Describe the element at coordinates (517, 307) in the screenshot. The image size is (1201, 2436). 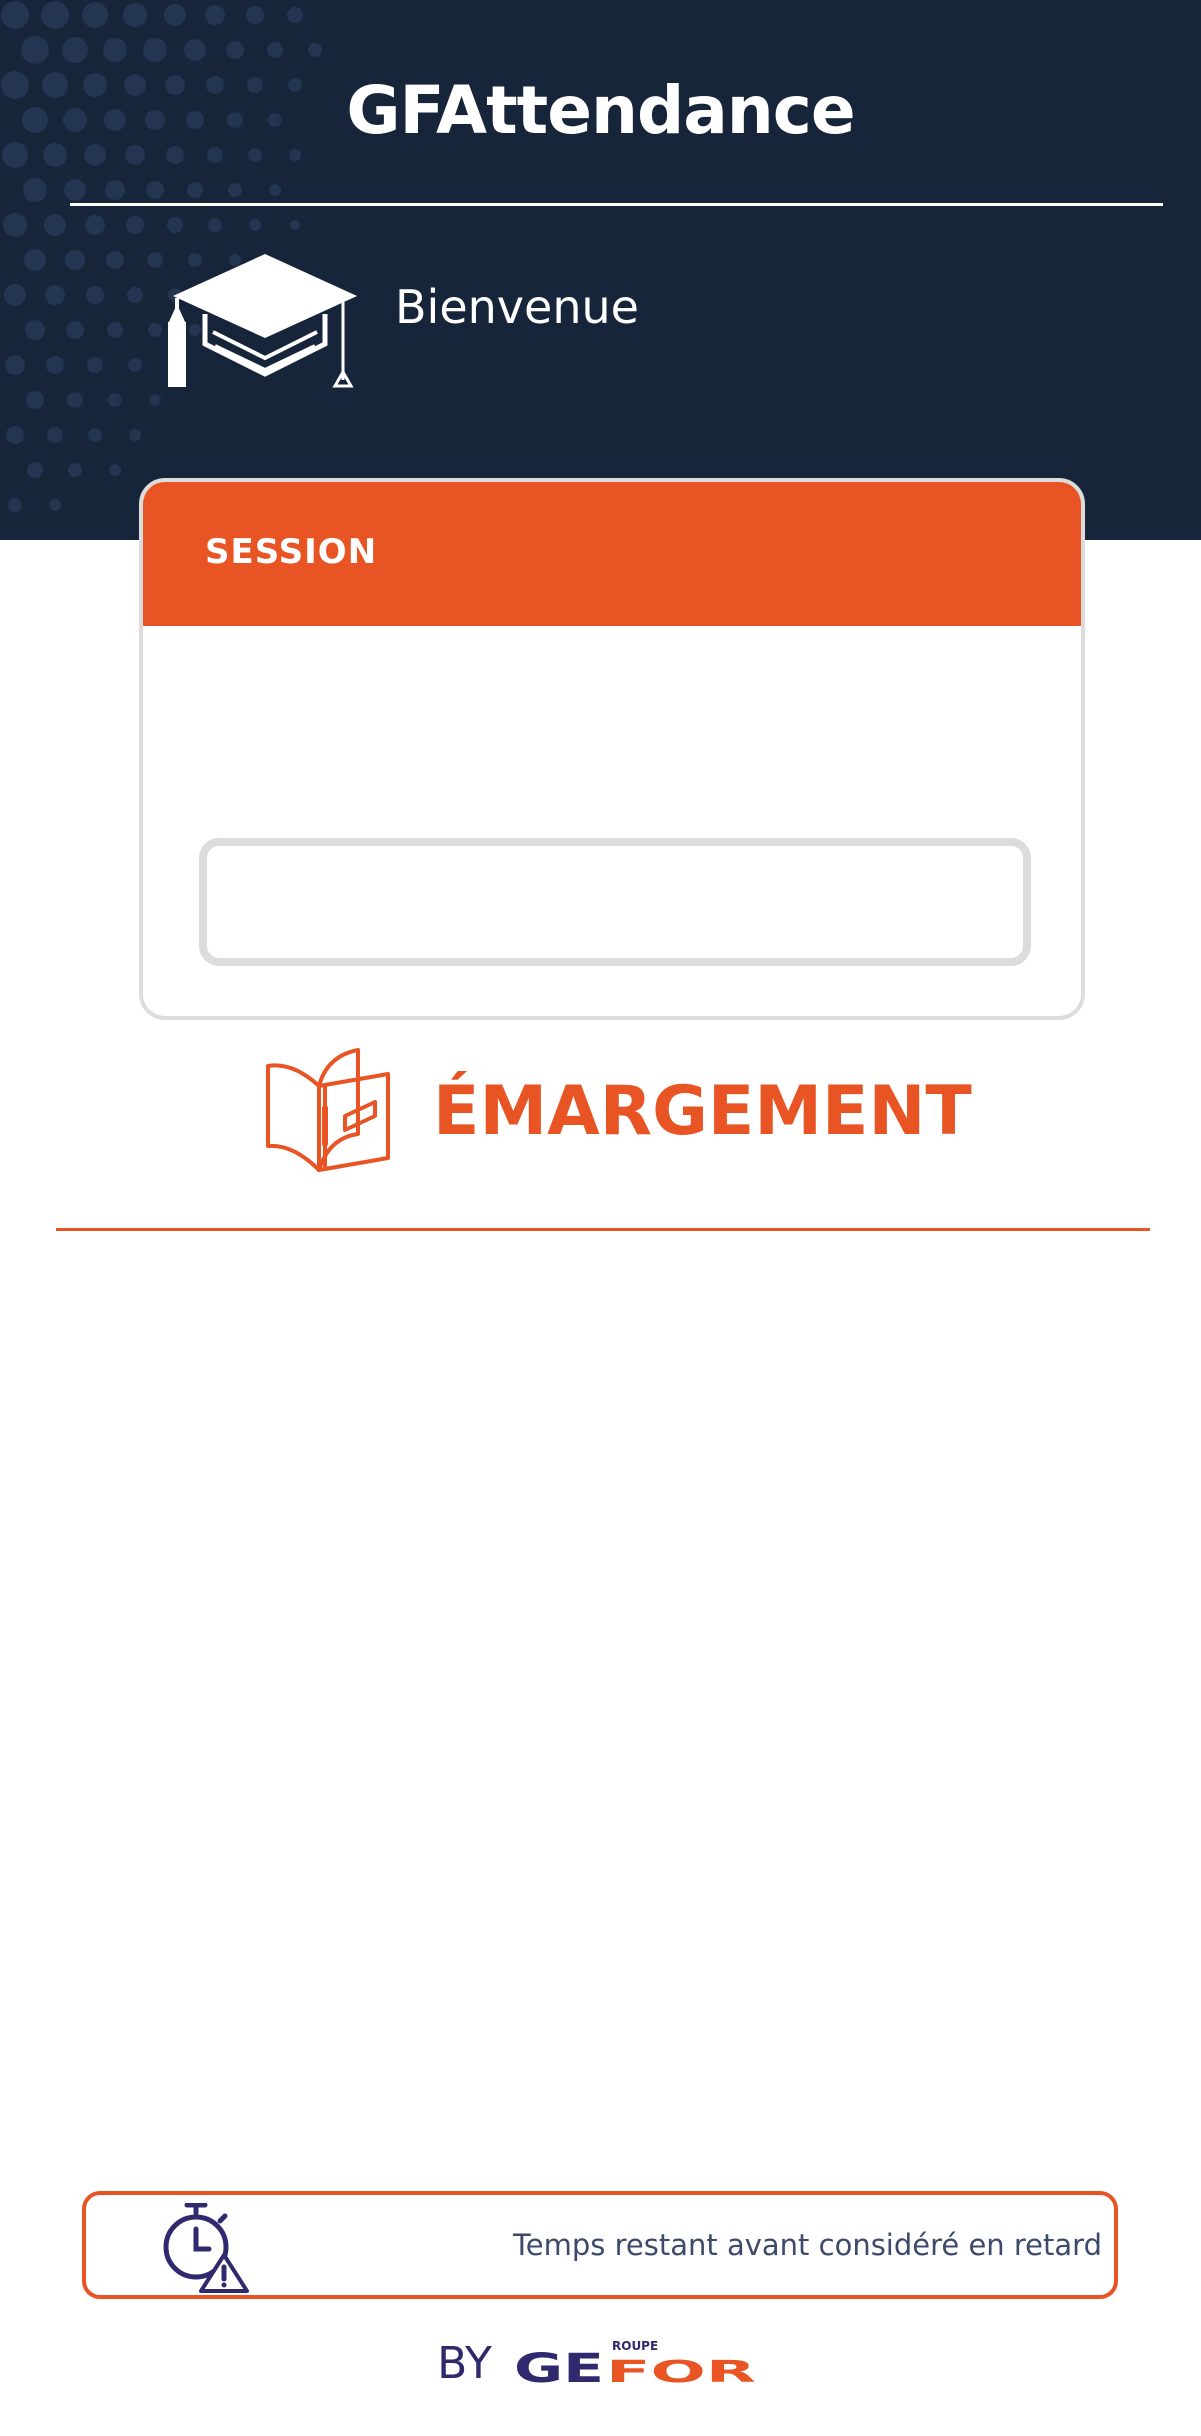
I see `welcome-text: Bienvenue` at that location.